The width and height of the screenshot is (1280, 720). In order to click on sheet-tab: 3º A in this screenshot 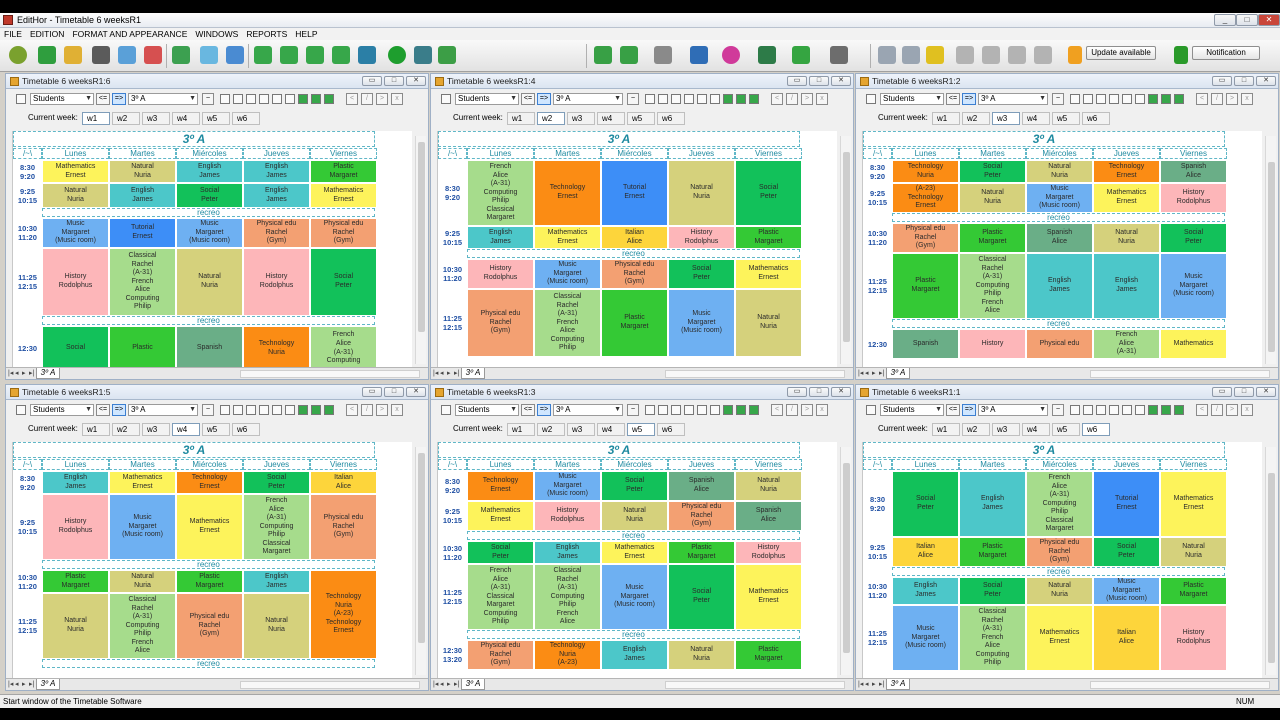, I will do `click(473, 373)`.